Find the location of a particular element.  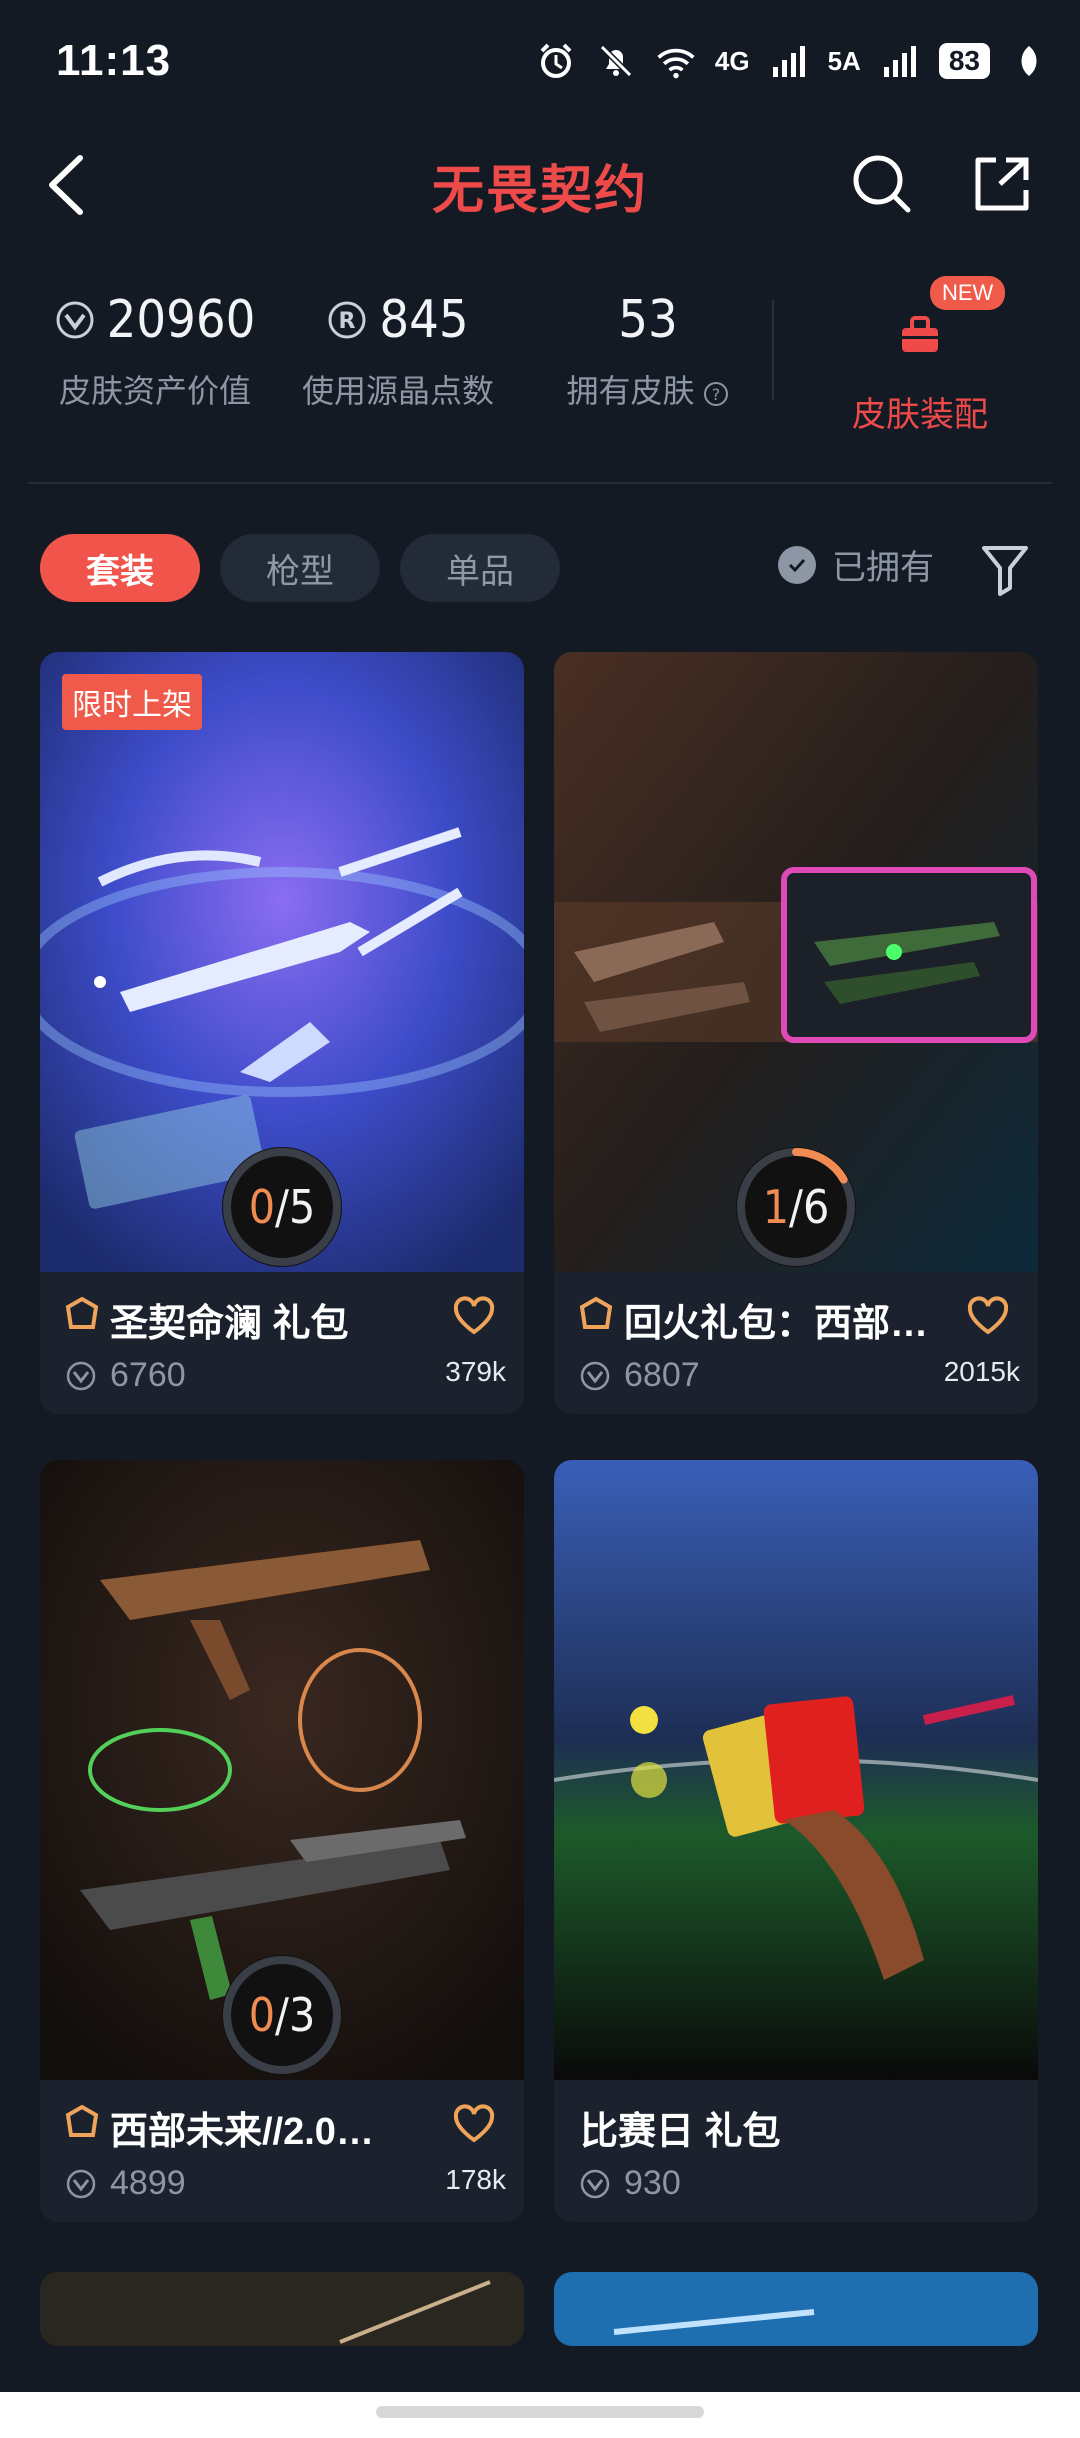

bundle-card: 限时上架 0/5 圣契命澜 礼包 6760 379k is located at coordinates (282, 1033).